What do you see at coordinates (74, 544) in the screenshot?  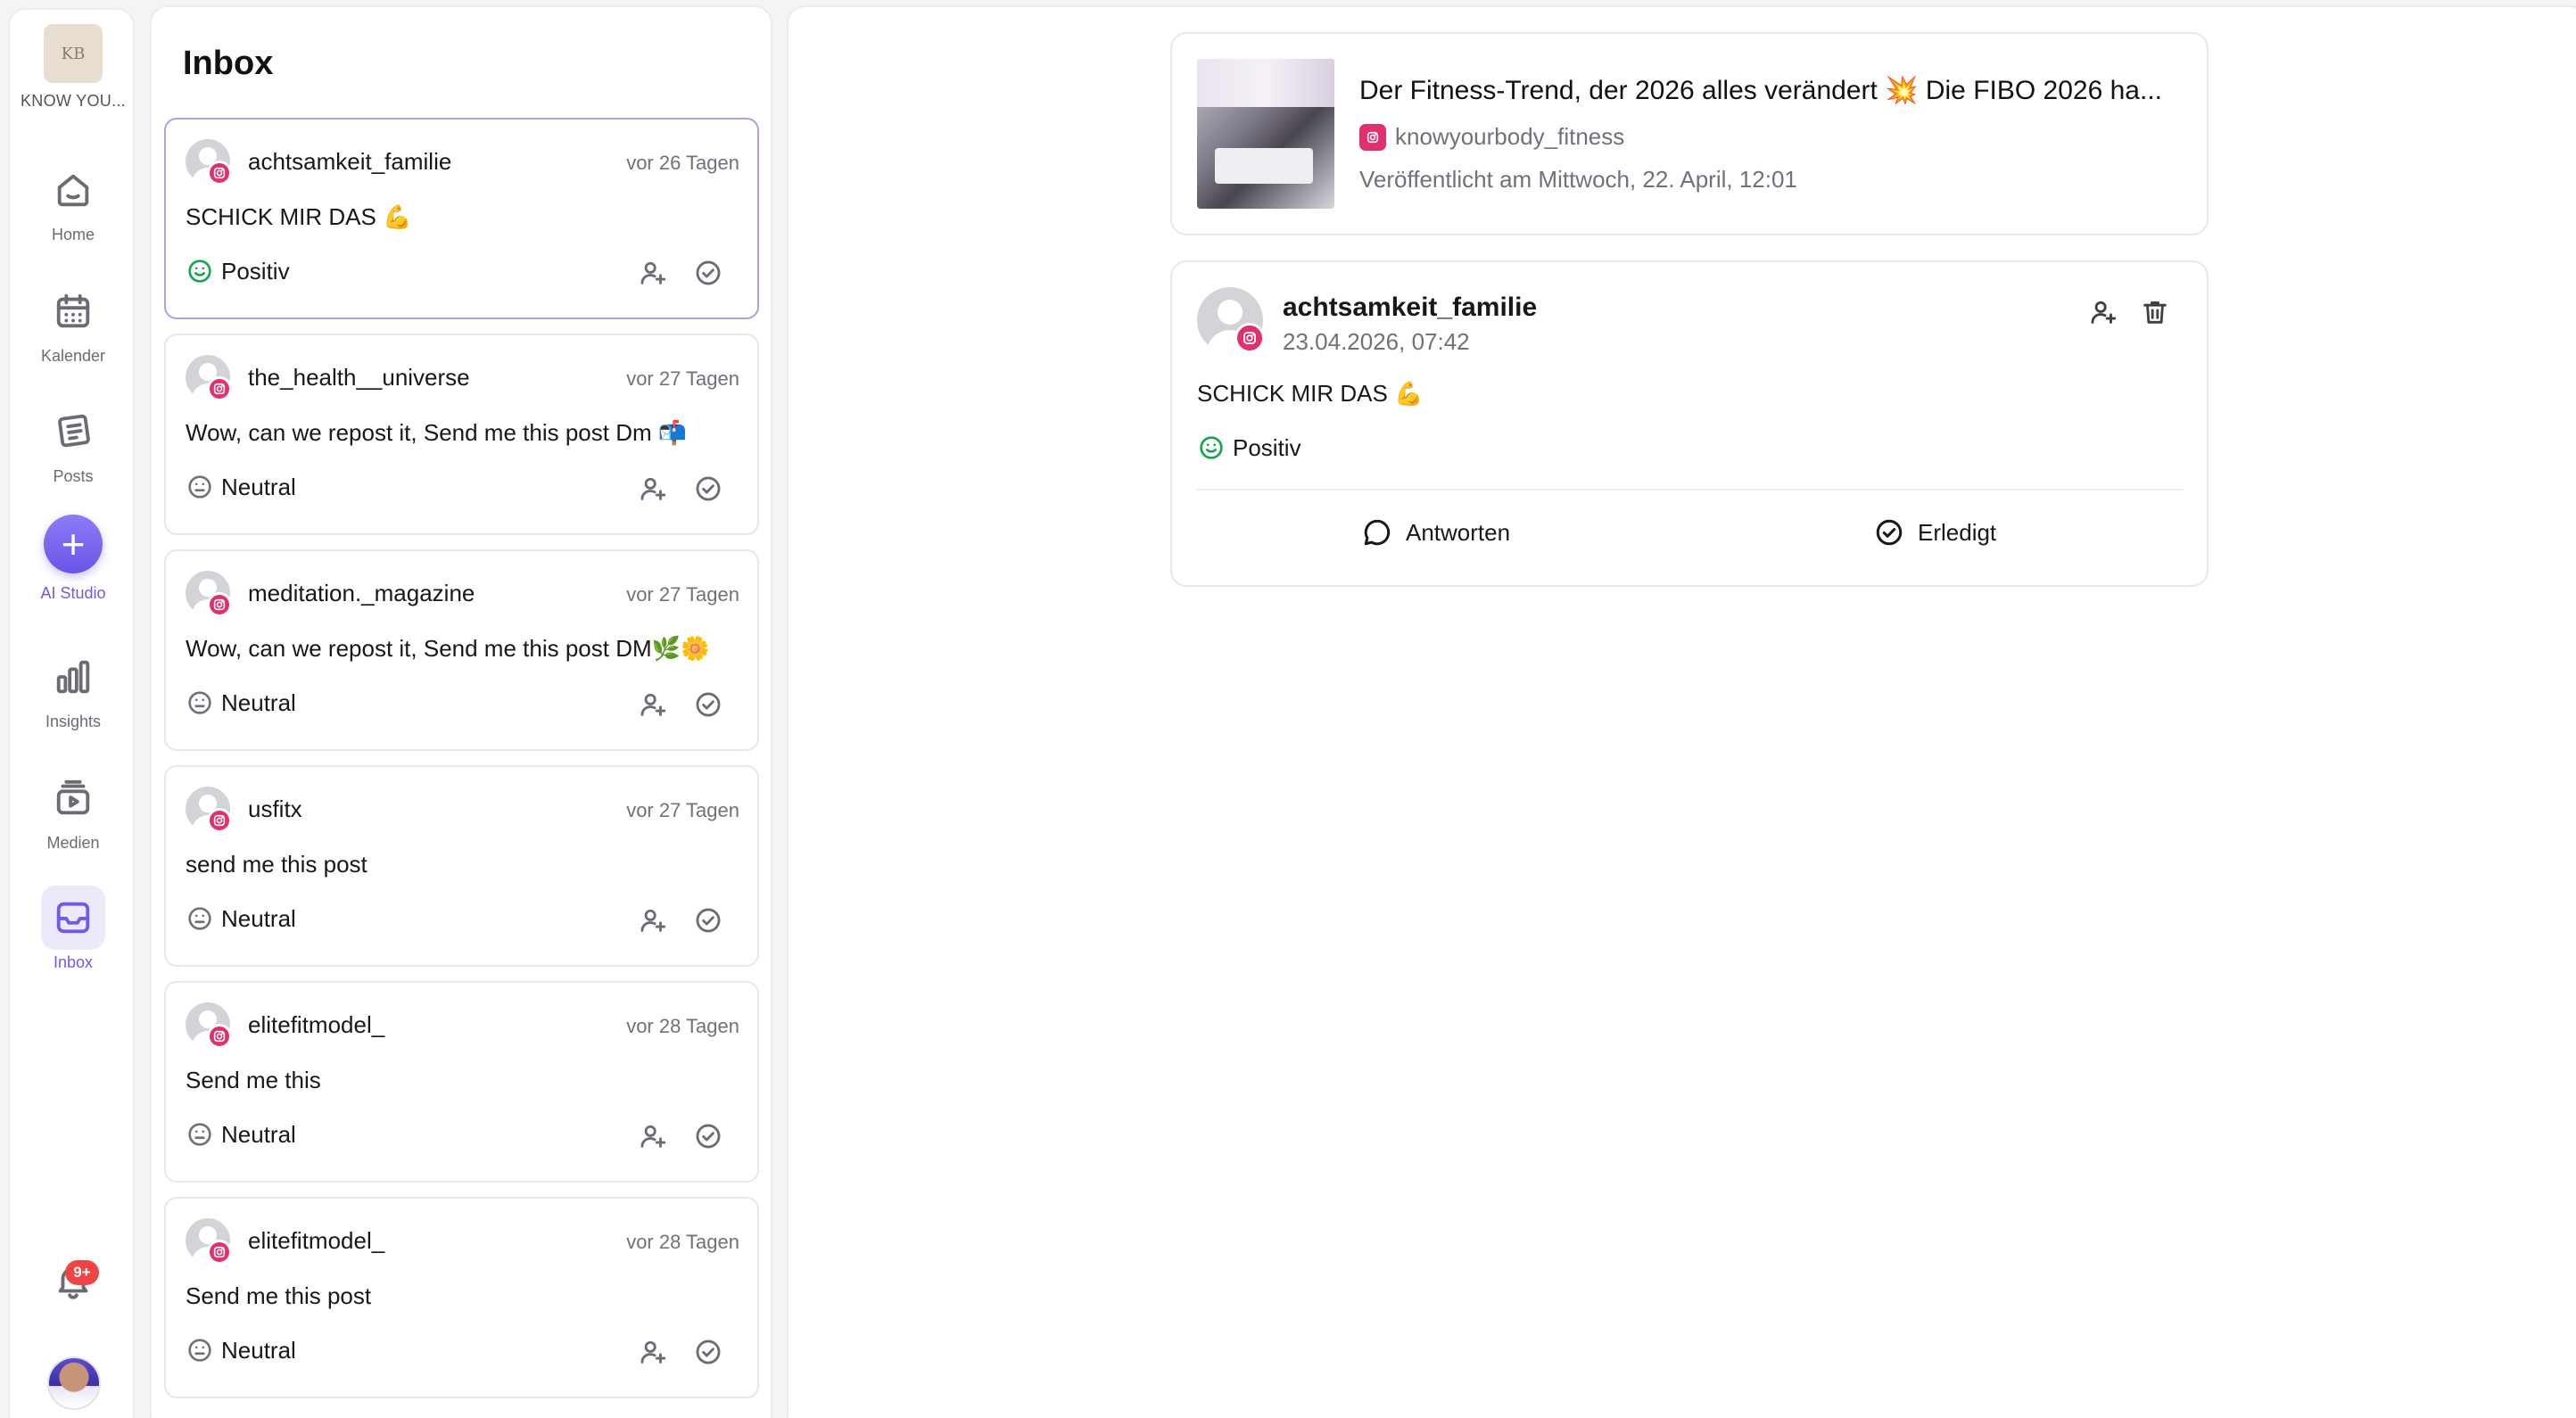 I see `plus-icon: +` at bounding box center [74, 544].